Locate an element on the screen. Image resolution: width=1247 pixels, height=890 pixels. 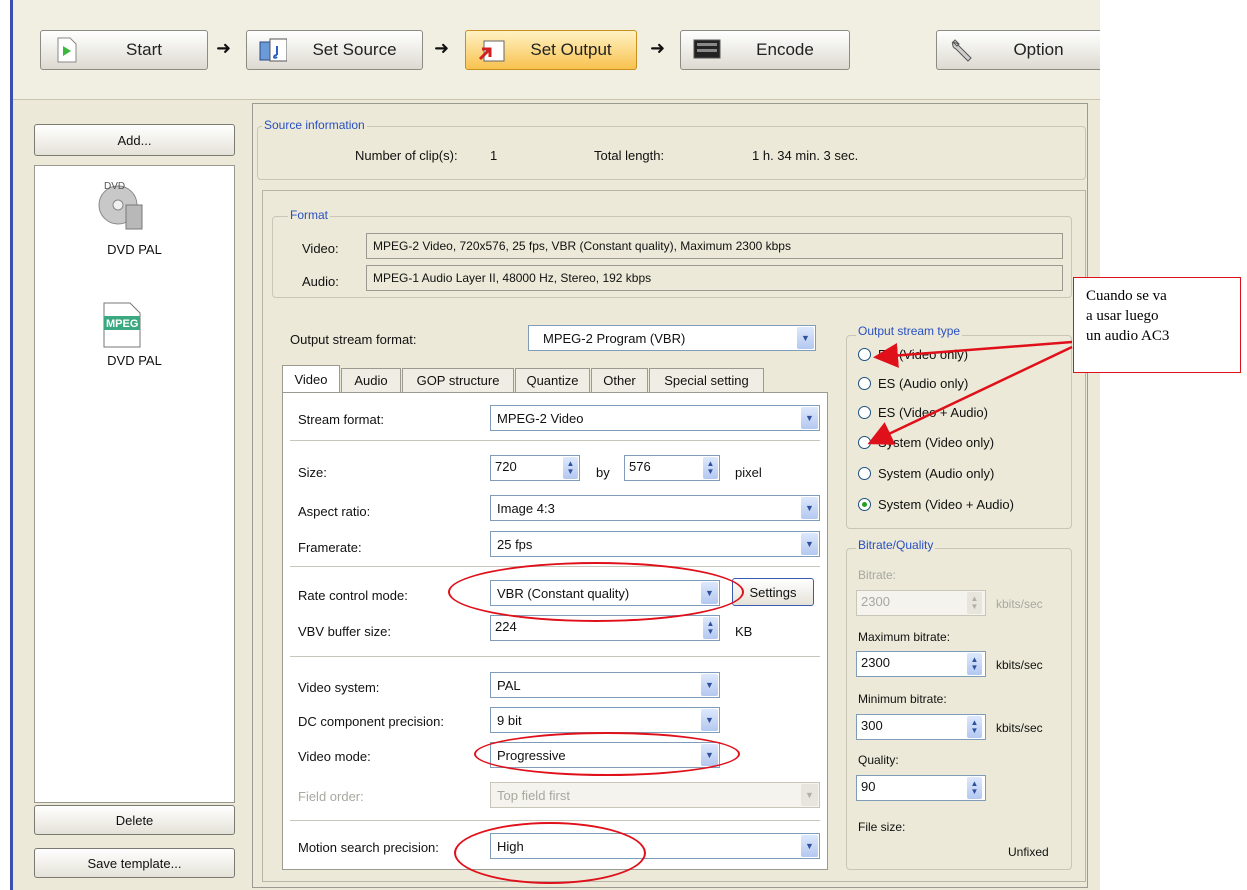
annotation-line: Cuando se va is located at coordinates (1126, 296).